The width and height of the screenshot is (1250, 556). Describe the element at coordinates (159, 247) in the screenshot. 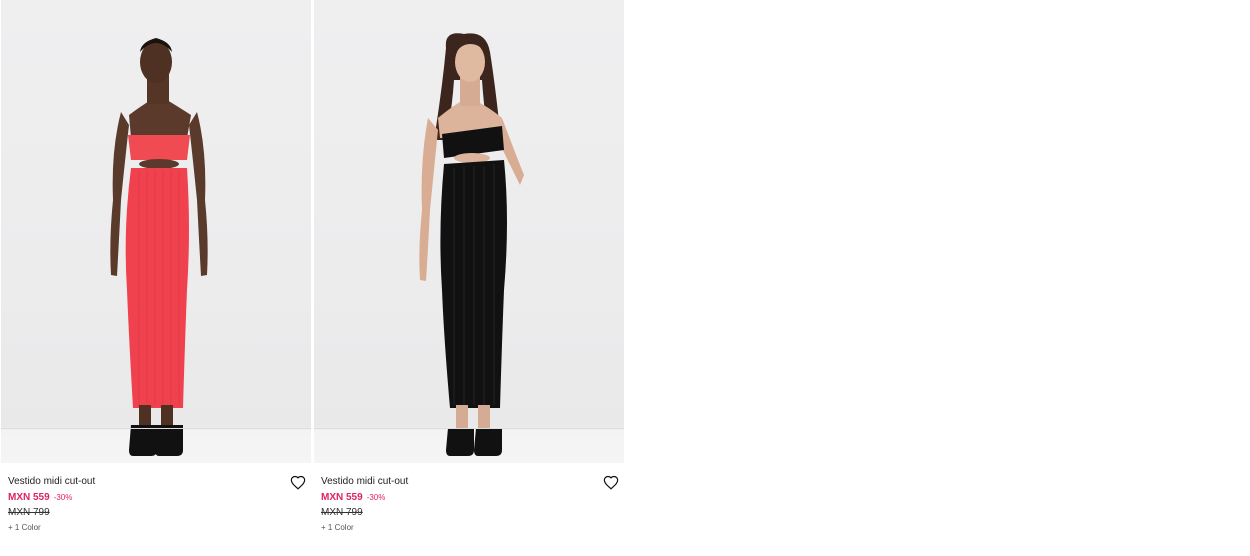

I see `model-figure-coral` at that location.